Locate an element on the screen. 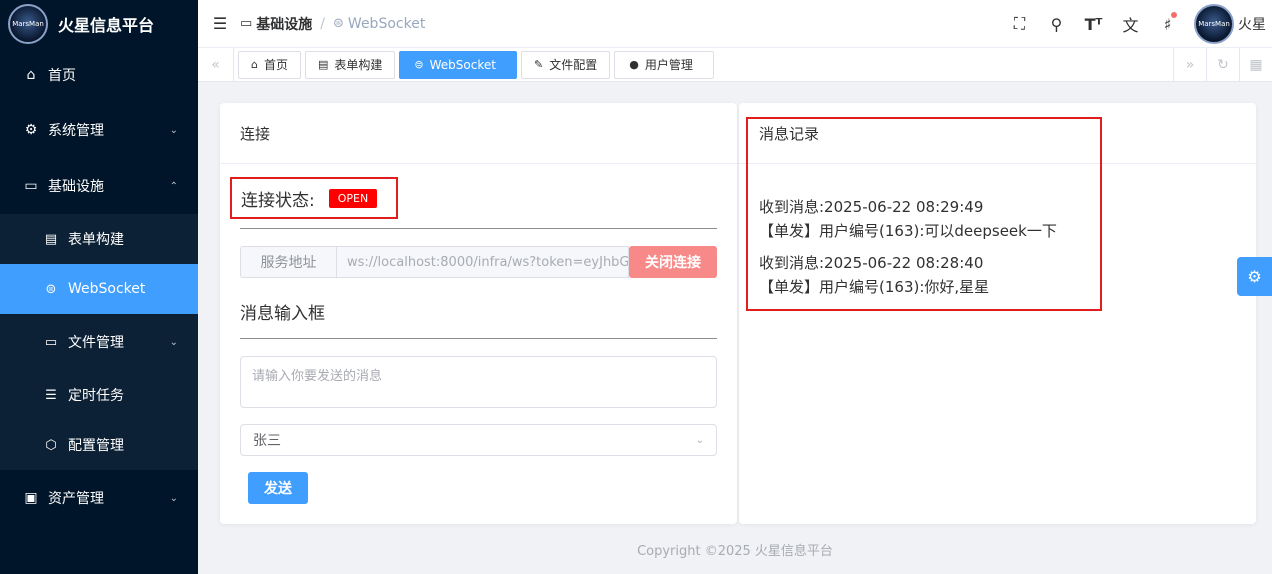 The width and height of the screenshot is (1272, 574). search-icon: ⚲ is located at coordinates (1056, 24).